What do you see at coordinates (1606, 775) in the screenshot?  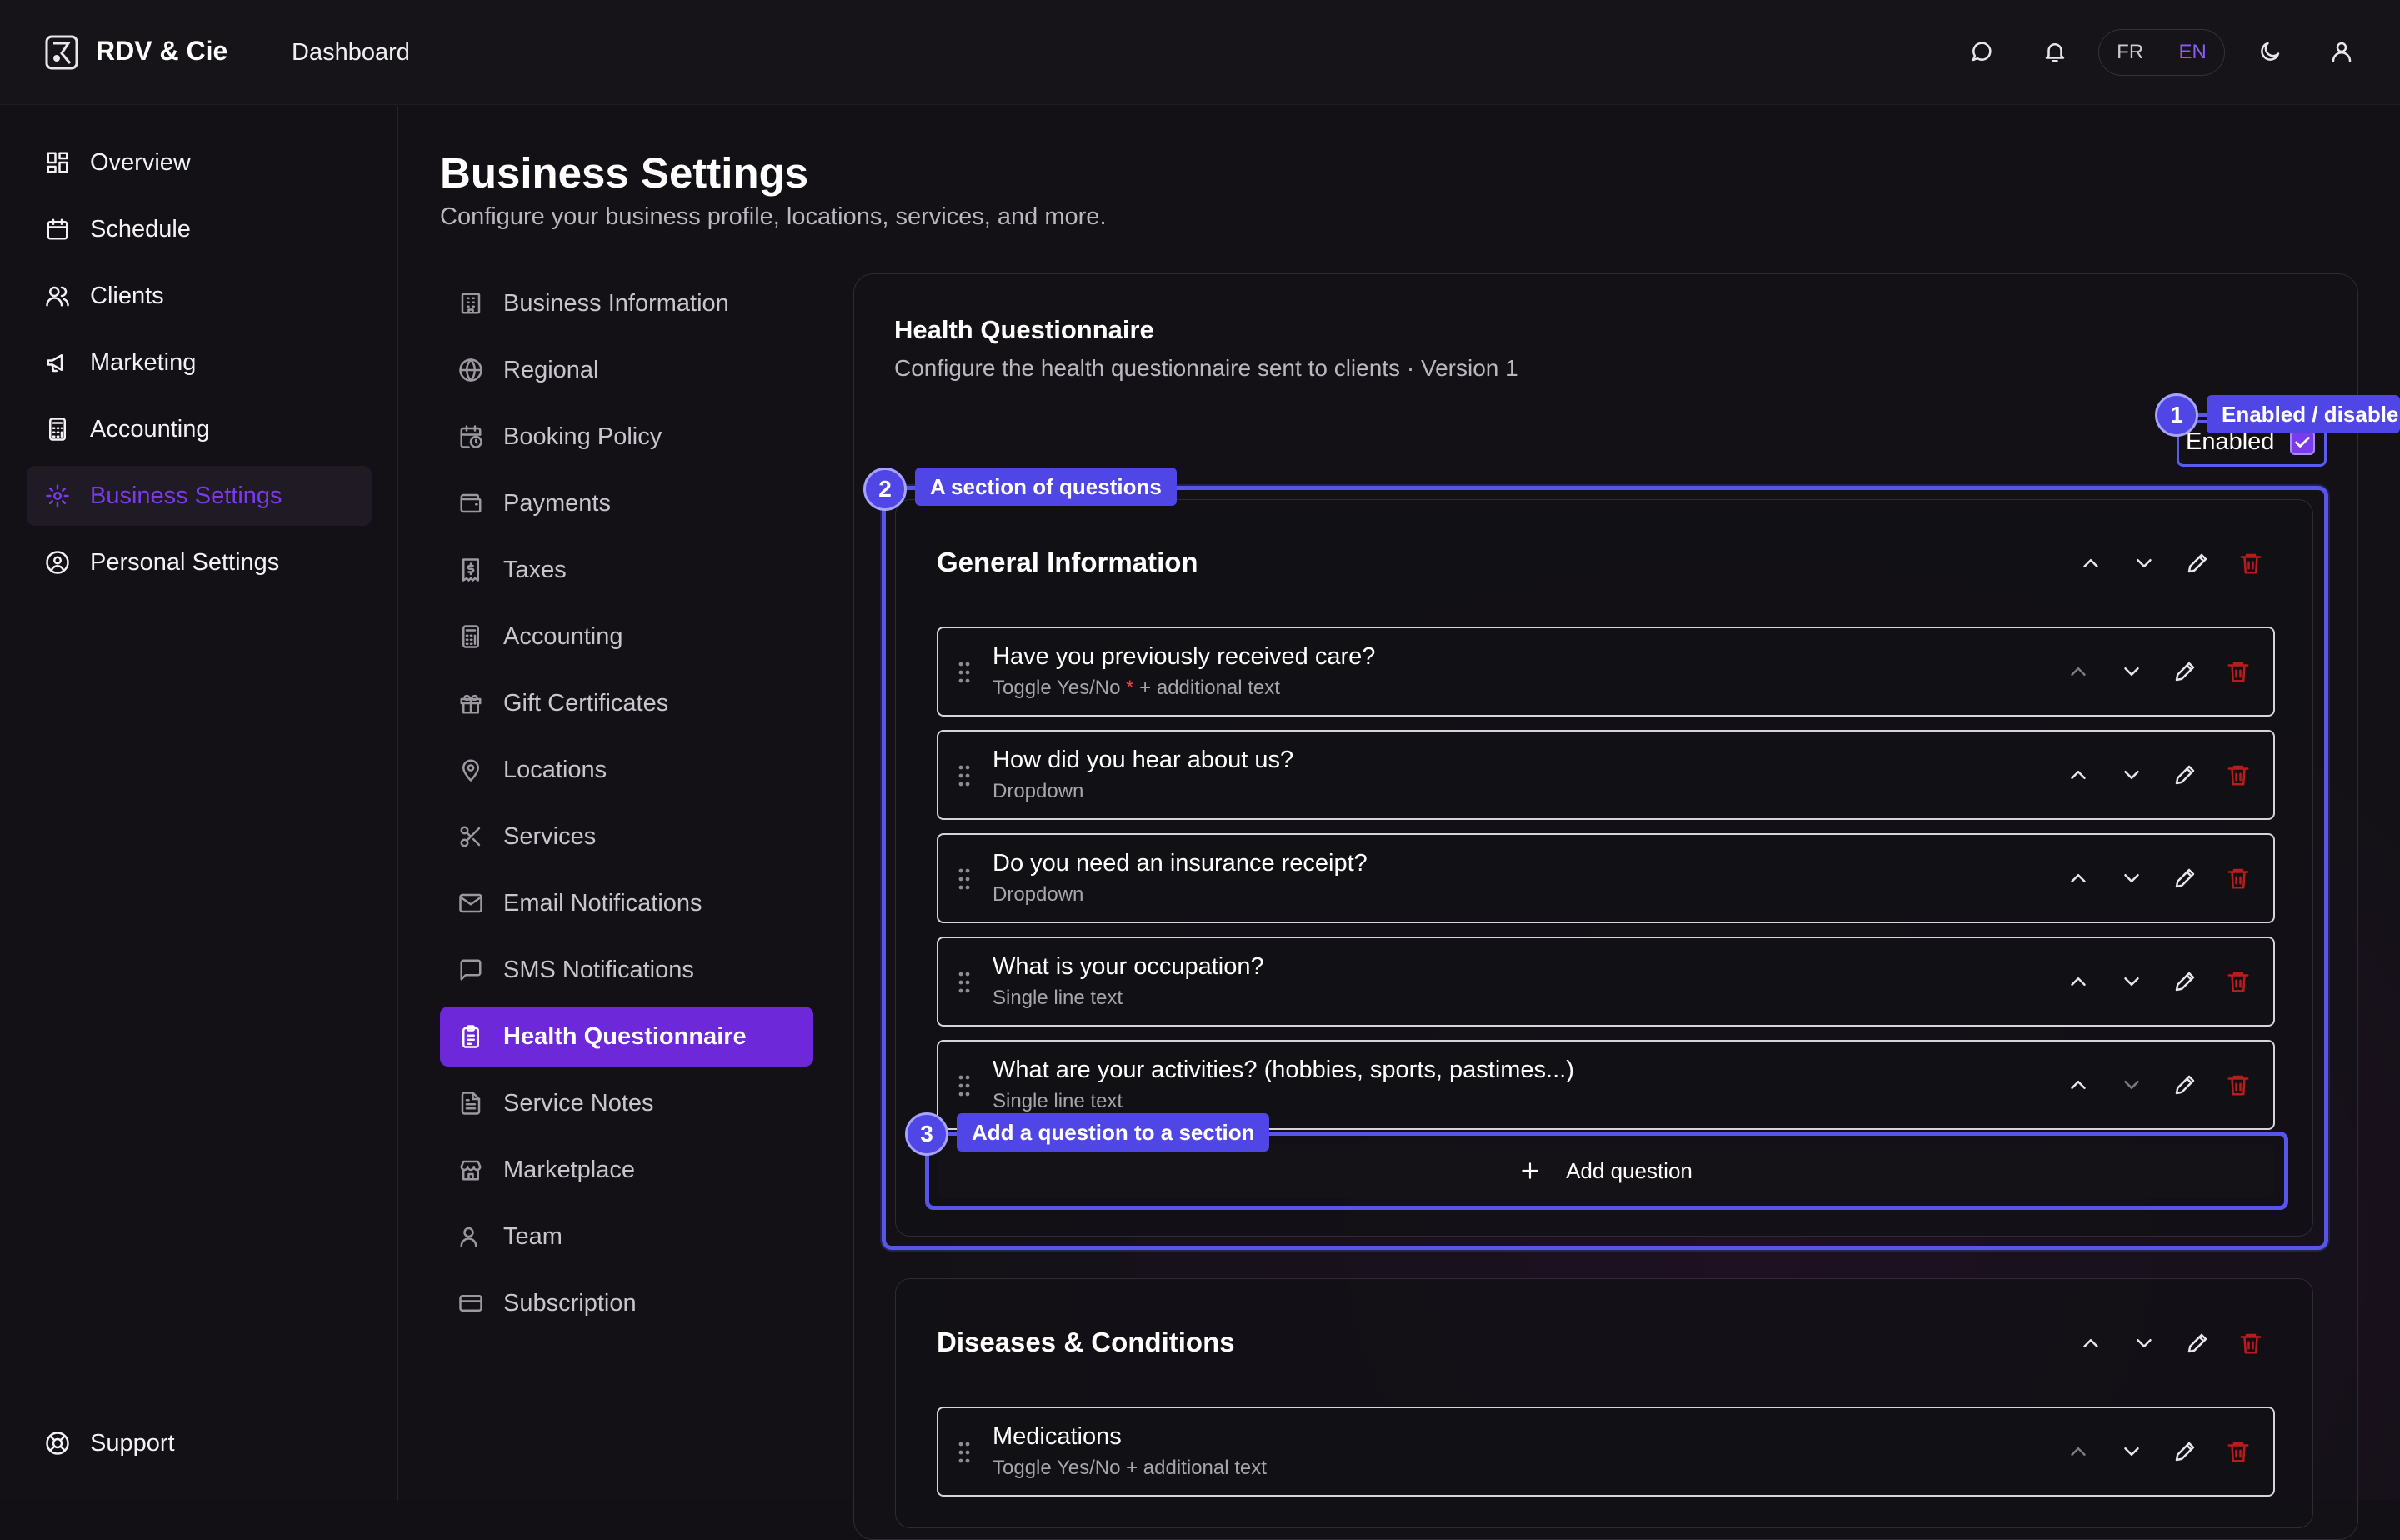 I see `question-row: How did you hear about us? Dropdown` at bounding box center [1606, 775].